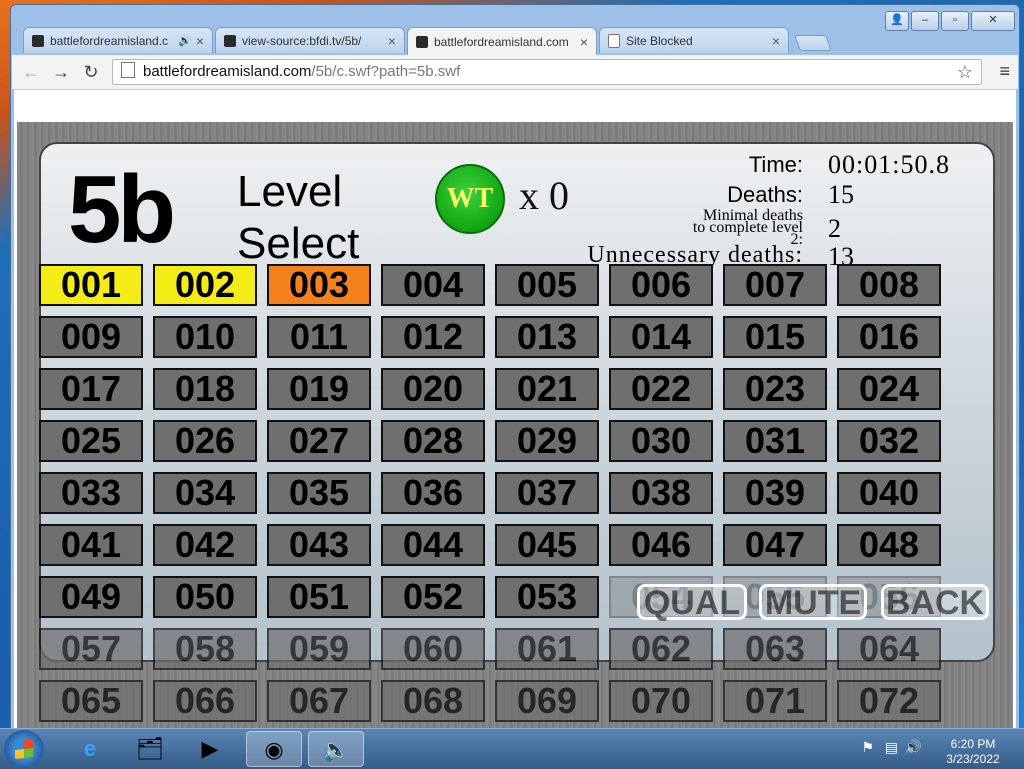 This screenshot has height=769, width=1024. I want to click on level-button-041: 041, so click(91, 545).